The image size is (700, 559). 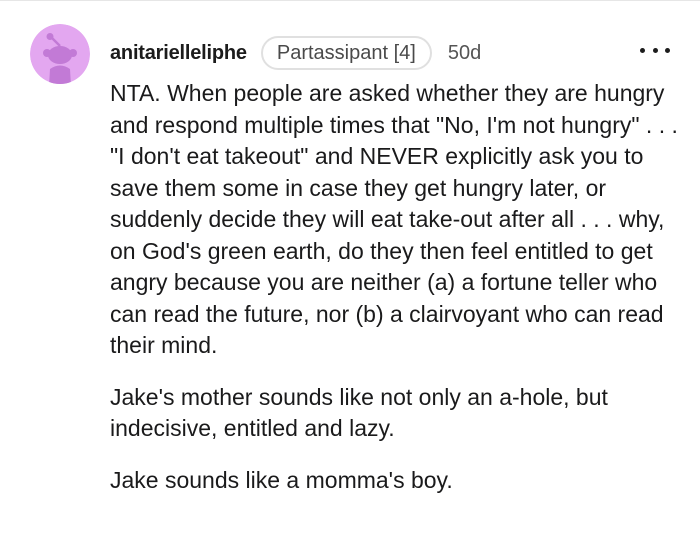 I want to click on more-options-icon, so click(x=655, y=50).